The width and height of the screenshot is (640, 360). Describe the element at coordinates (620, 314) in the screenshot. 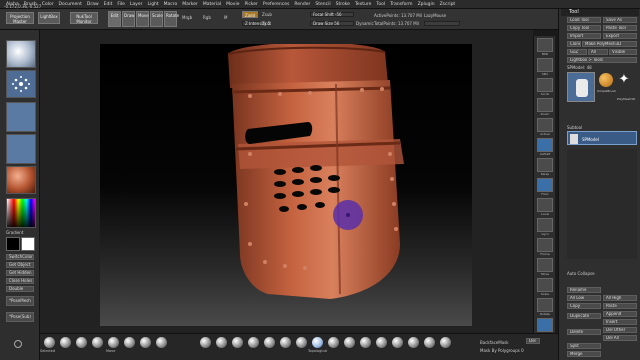

I see `append-button: Append` at that location.